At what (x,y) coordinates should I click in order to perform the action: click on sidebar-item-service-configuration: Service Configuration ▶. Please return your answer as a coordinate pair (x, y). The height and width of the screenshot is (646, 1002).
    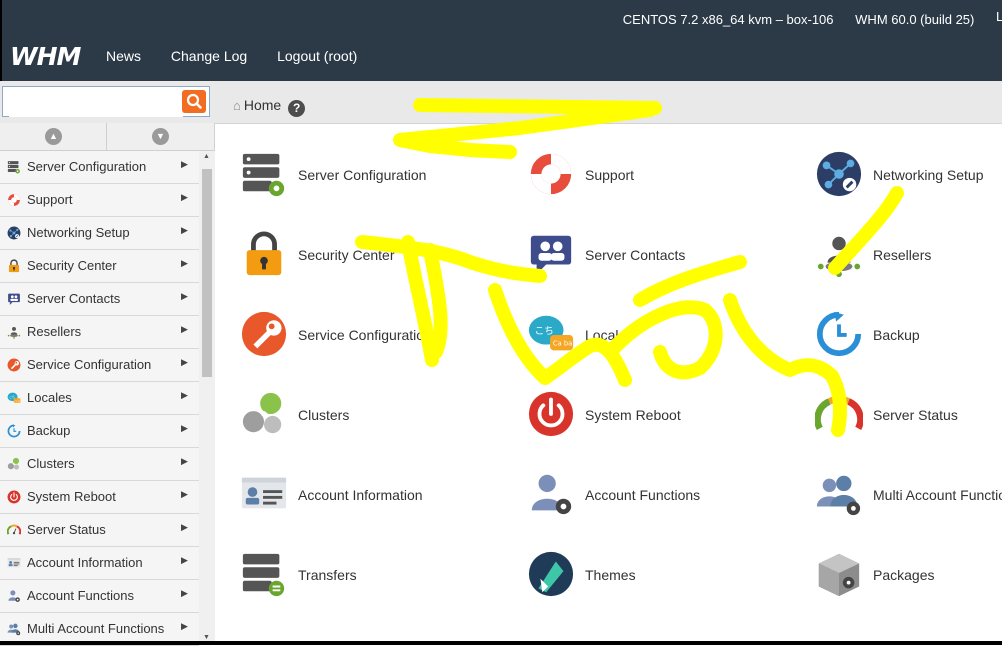
    Looking at the image, I should click on (99, 365).